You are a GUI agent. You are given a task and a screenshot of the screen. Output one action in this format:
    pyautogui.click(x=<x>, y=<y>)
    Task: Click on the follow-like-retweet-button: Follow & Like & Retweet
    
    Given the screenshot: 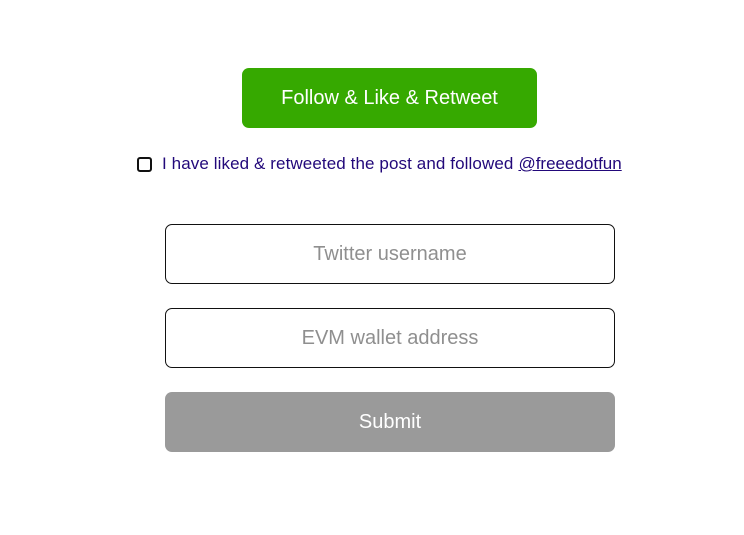 What is the action you would take?
    pyautogui.click(x=389, y=98)
    